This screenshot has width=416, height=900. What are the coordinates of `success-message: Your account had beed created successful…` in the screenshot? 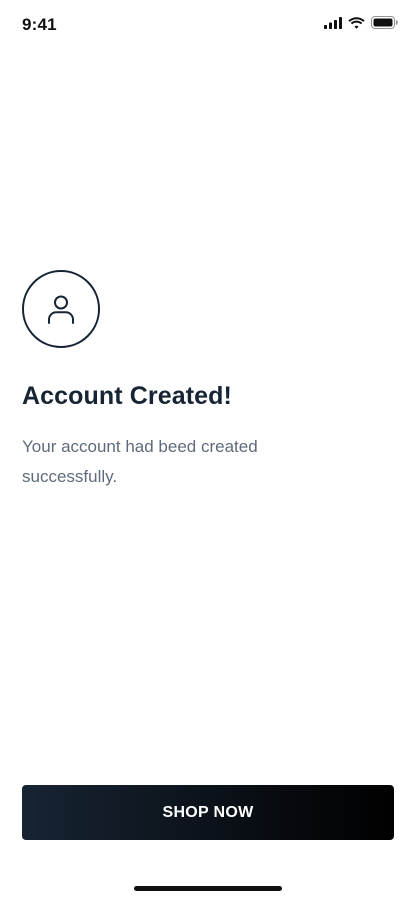 It's located at (140, 461).